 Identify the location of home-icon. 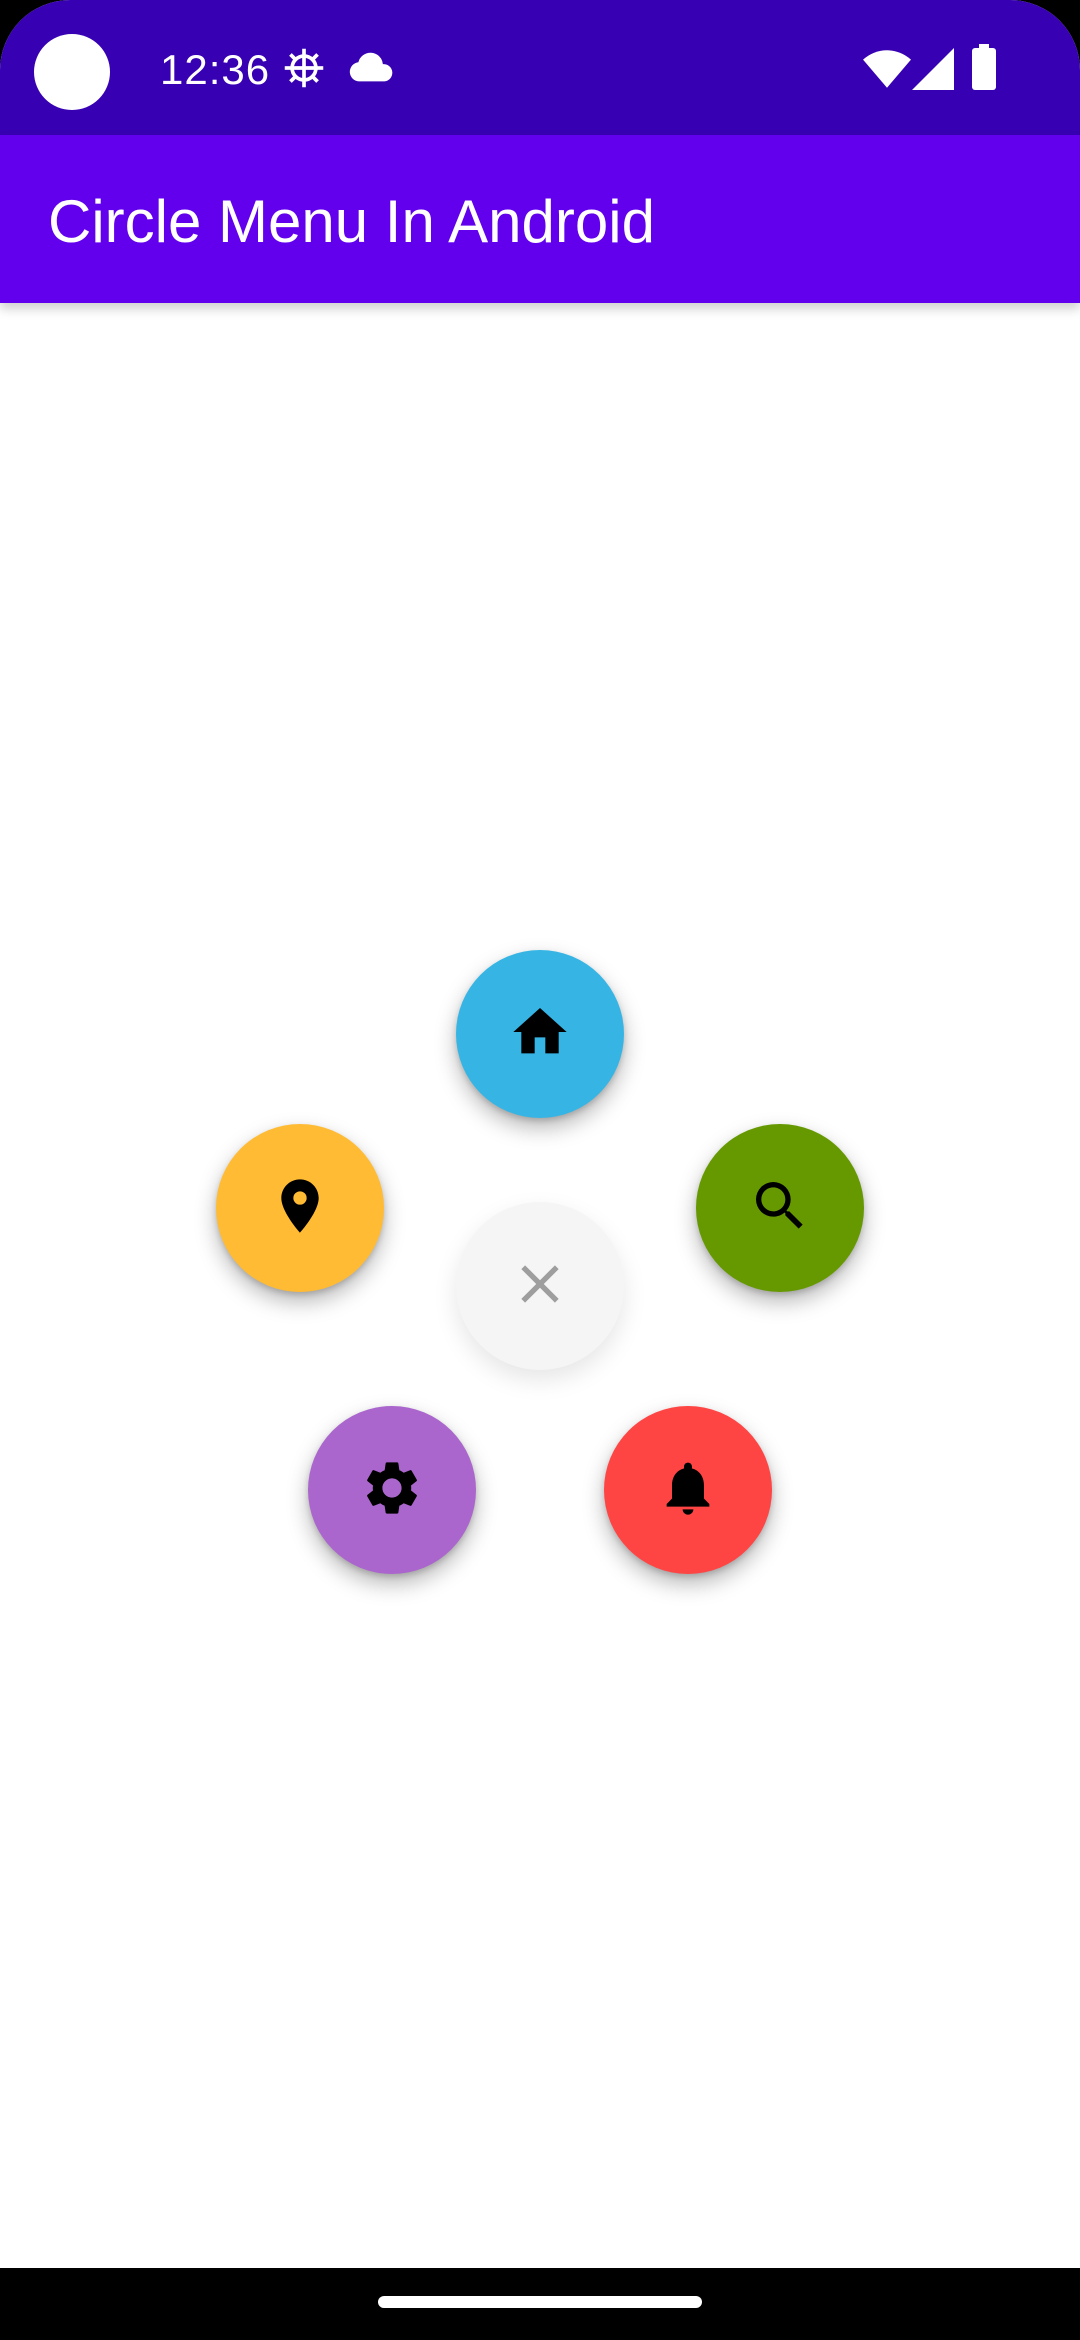
(540, 1034).